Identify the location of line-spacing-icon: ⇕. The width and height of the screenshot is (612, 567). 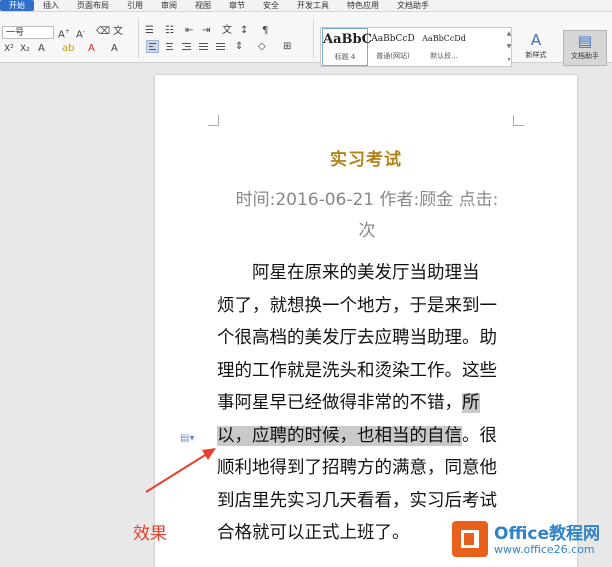
(239, 47).